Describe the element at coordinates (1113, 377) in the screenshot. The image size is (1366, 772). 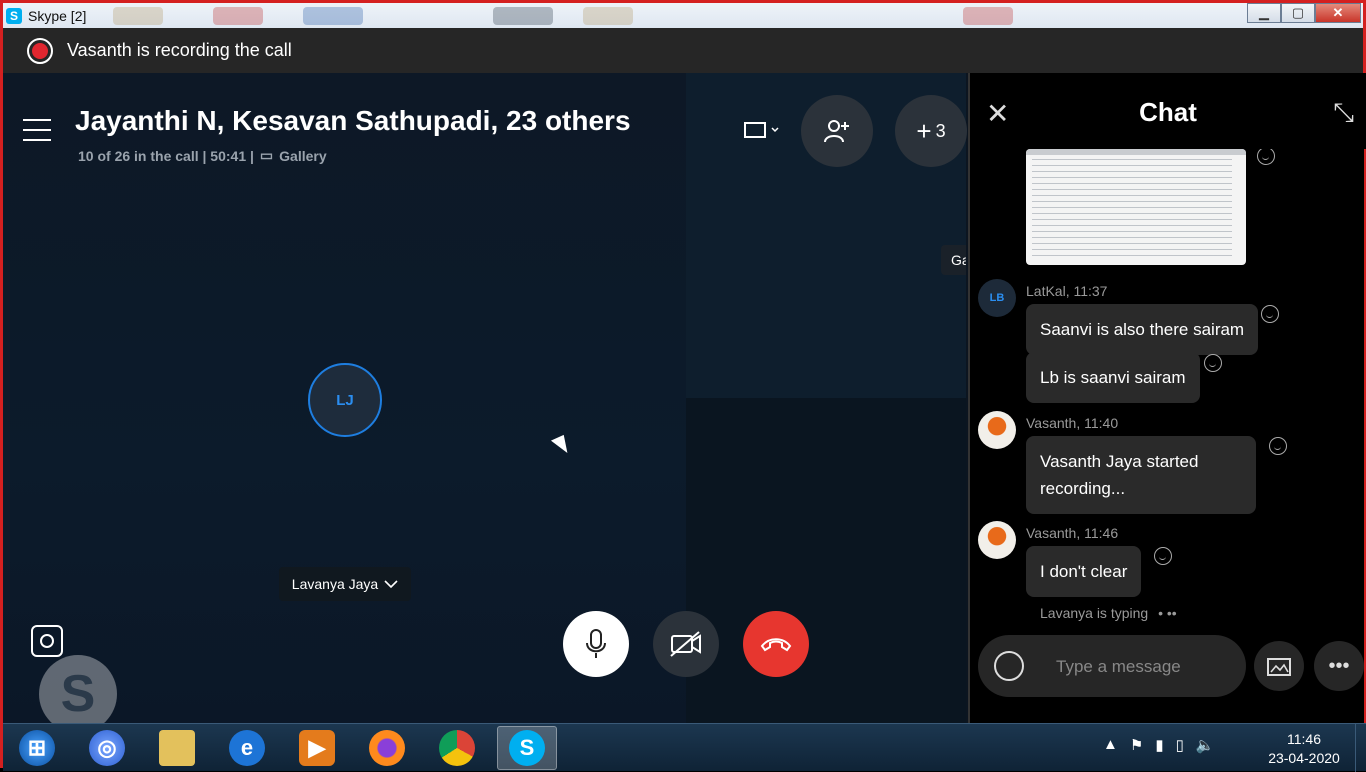
I see `message-bubble: Lb is saanvi sairam` at that location.